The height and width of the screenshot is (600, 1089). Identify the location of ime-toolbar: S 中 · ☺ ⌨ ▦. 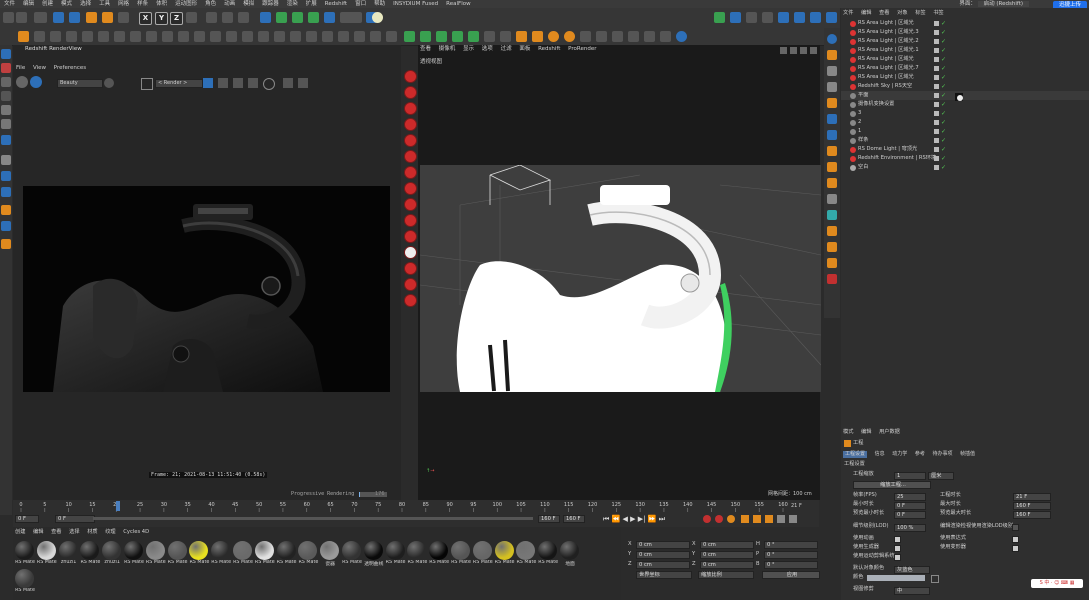
(1057, 583).